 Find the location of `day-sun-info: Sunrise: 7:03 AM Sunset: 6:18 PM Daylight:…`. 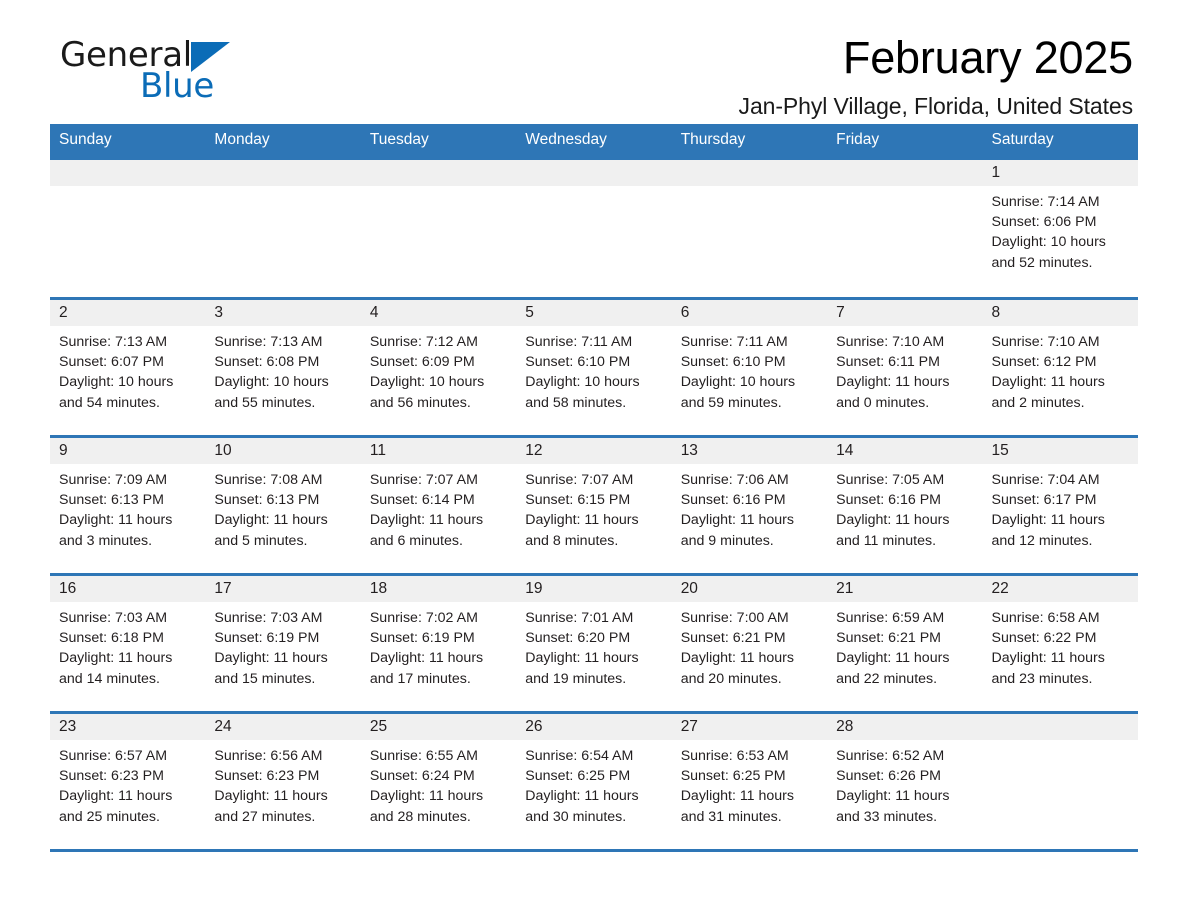

day-sun-info: Sunrise: 7:03 AM Sunset: 6:18 PM Daylight:… is located at coordinates (127, 645).